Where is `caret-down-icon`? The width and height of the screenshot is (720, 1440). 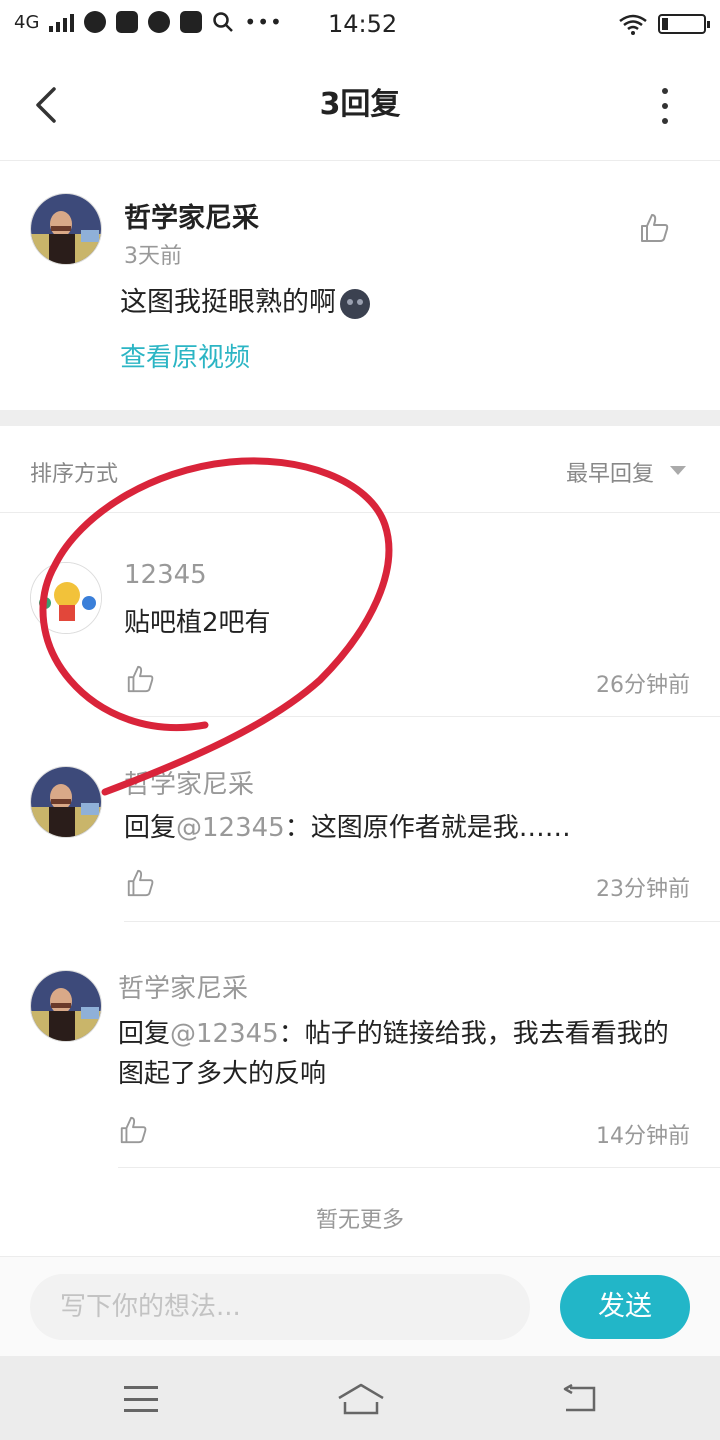
caret-down-icon is located at coordinates (678, 470).